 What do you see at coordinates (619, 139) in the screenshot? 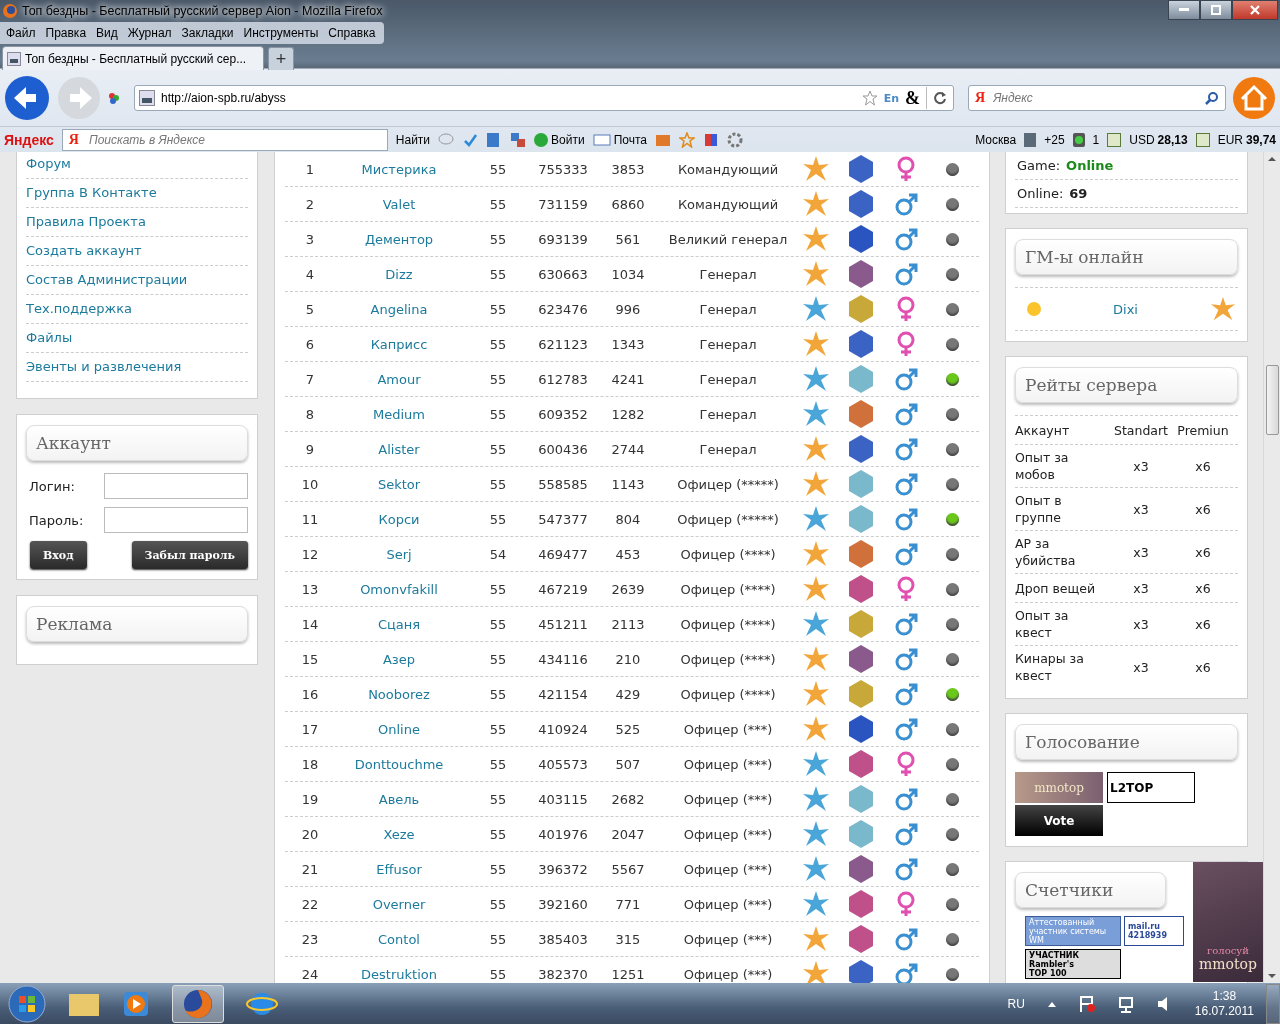
I see `mail-button: Почта` at bounding box center [619, 139].